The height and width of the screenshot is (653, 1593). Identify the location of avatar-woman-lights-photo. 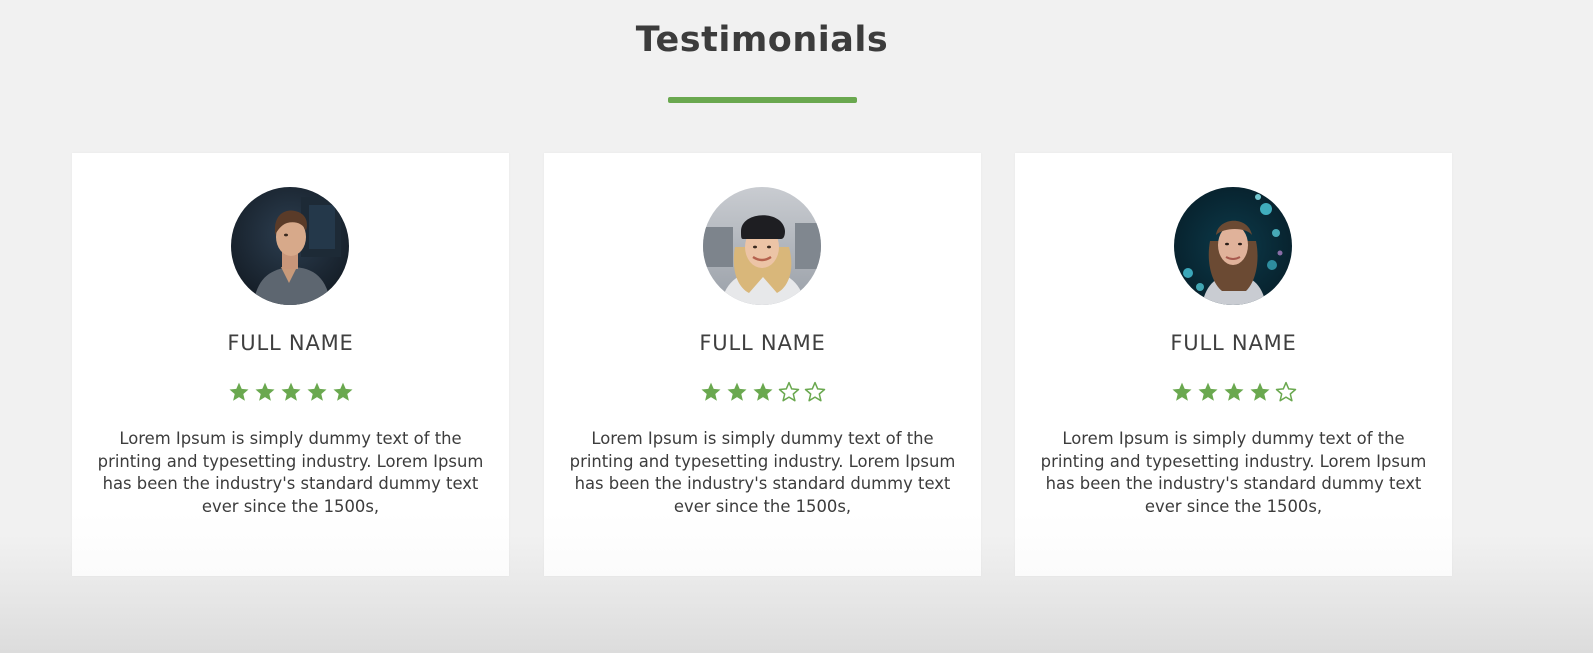
(1233, 246).